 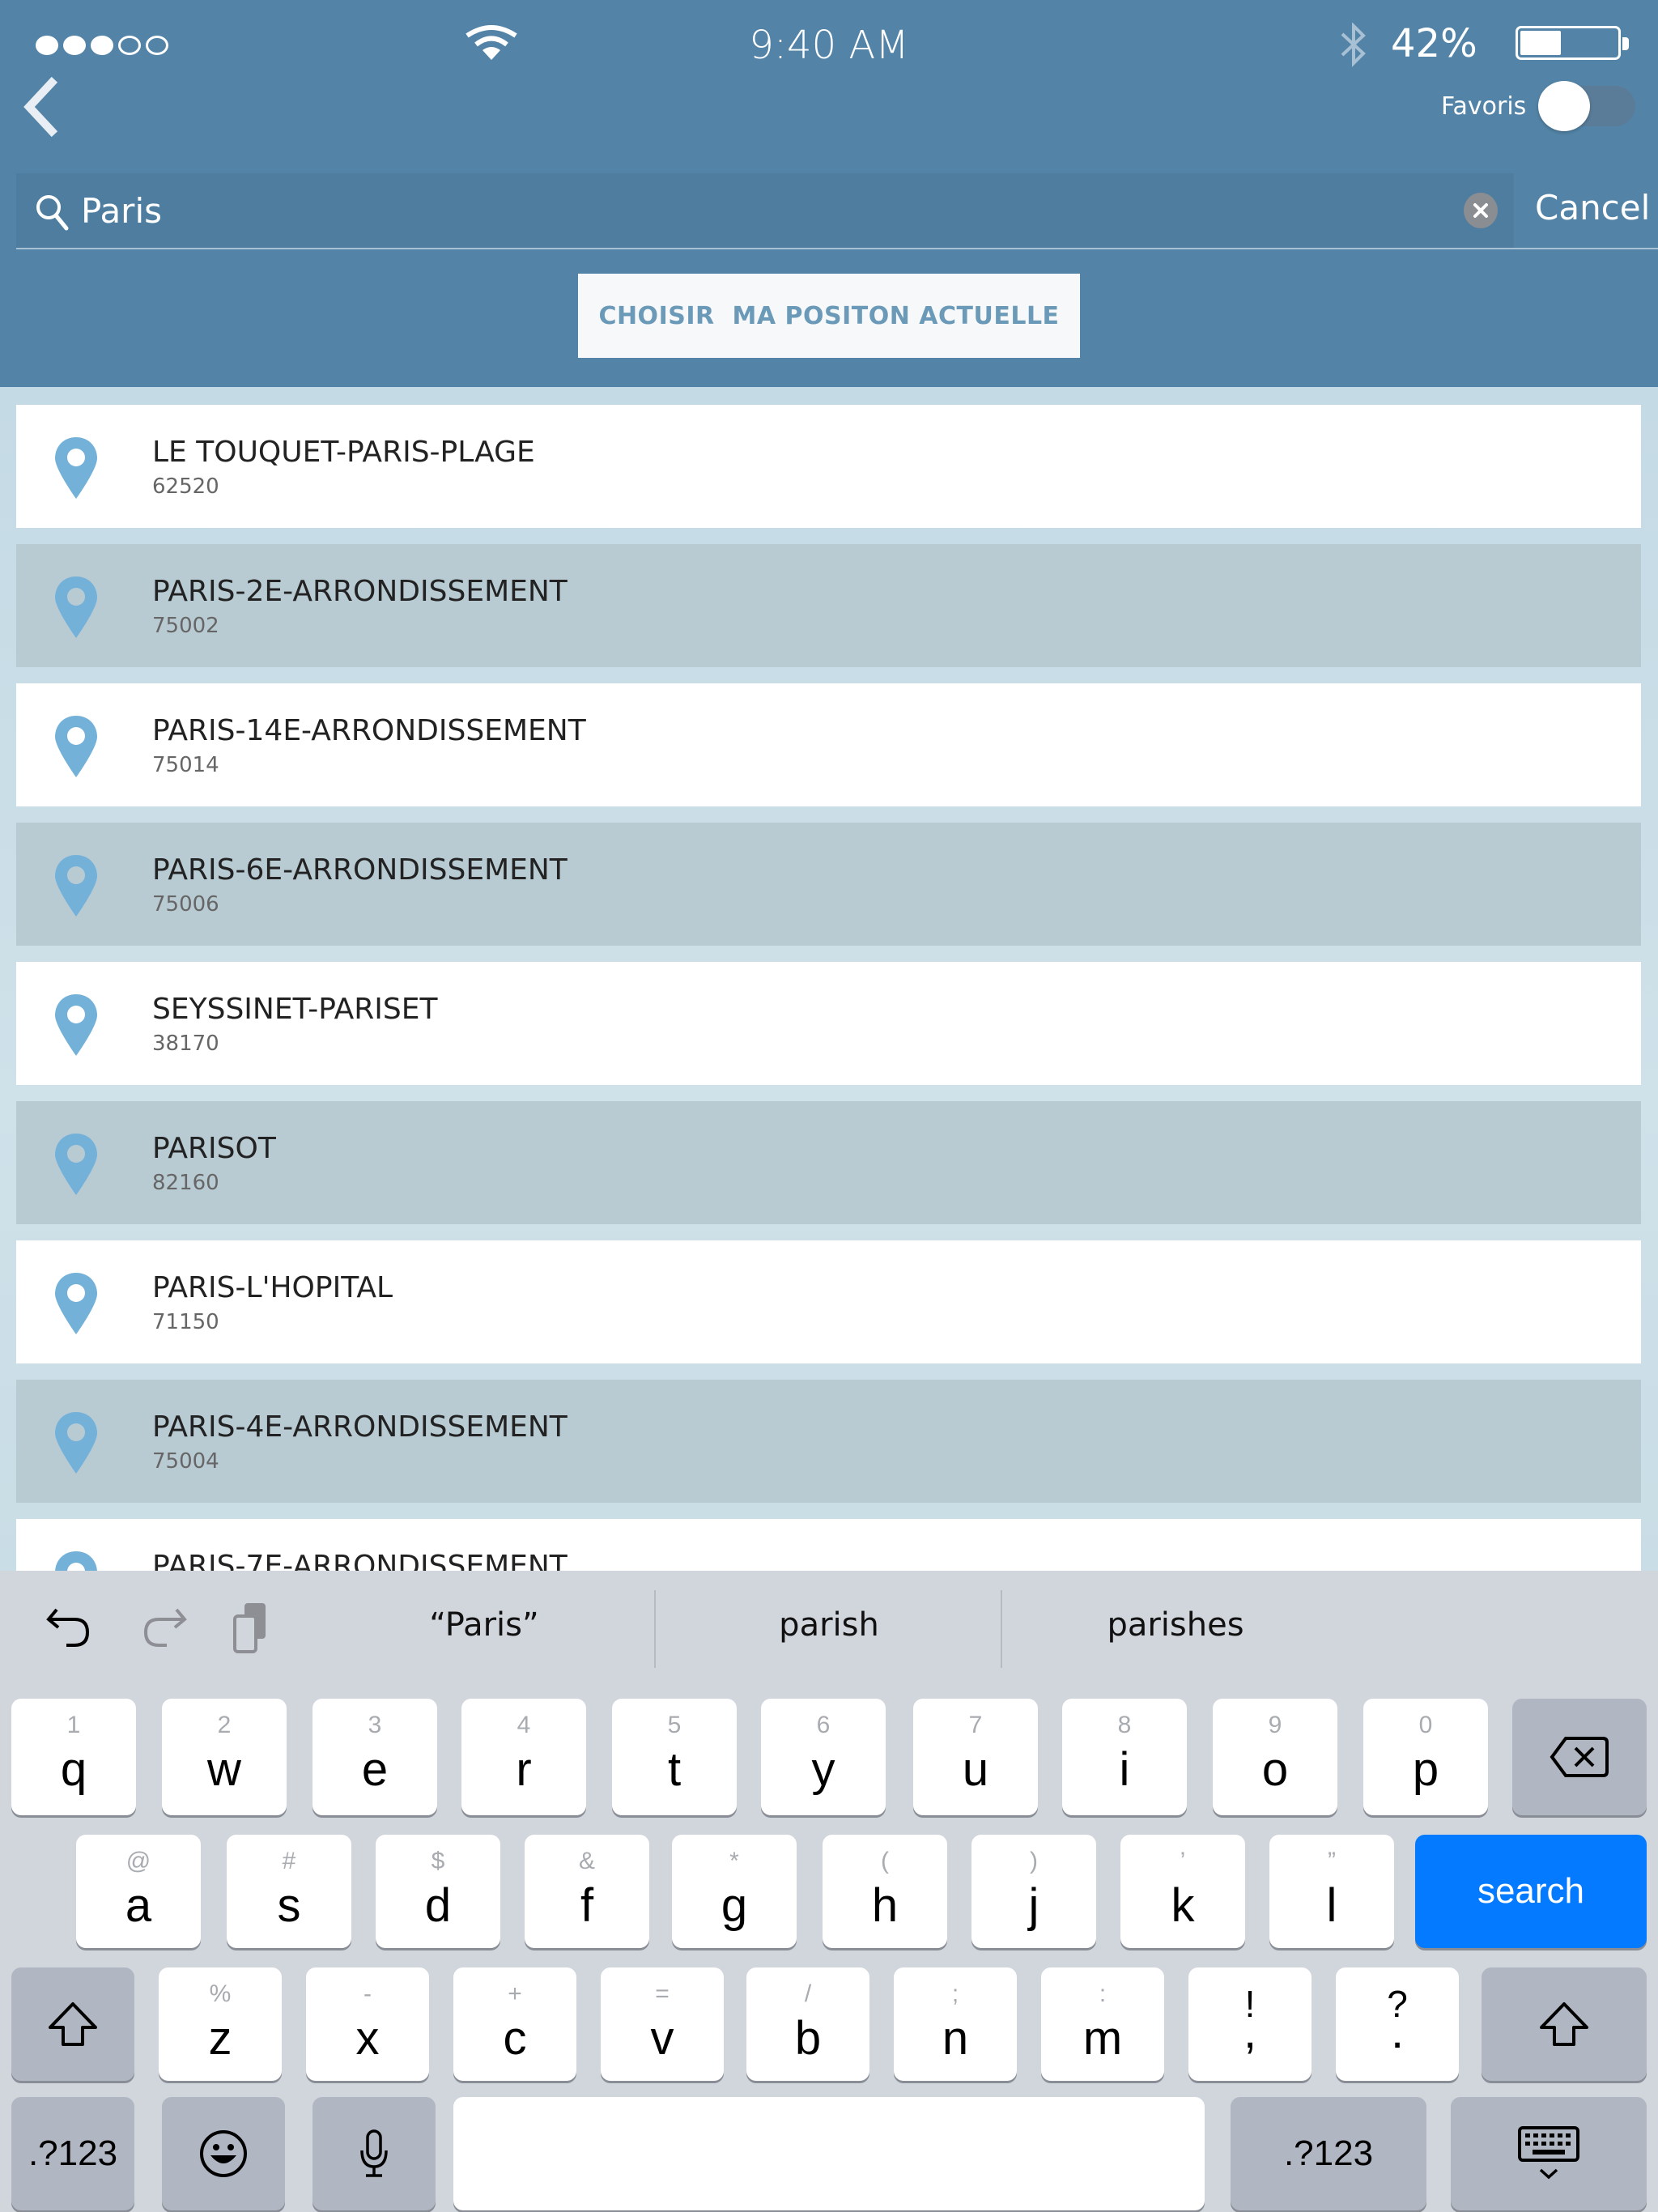 I want to click on result-row: PARIS-14E-ARRONDISSEMENT 75014, so click(x=828, y=745).